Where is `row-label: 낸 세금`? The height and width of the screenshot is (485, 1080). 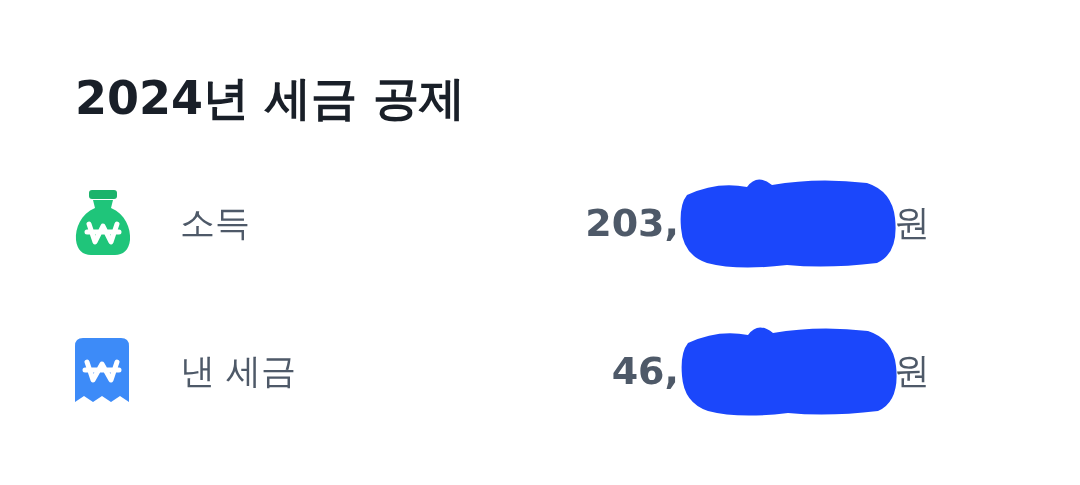 row-label: 낸 세금 is located at coordinates (238, 371).